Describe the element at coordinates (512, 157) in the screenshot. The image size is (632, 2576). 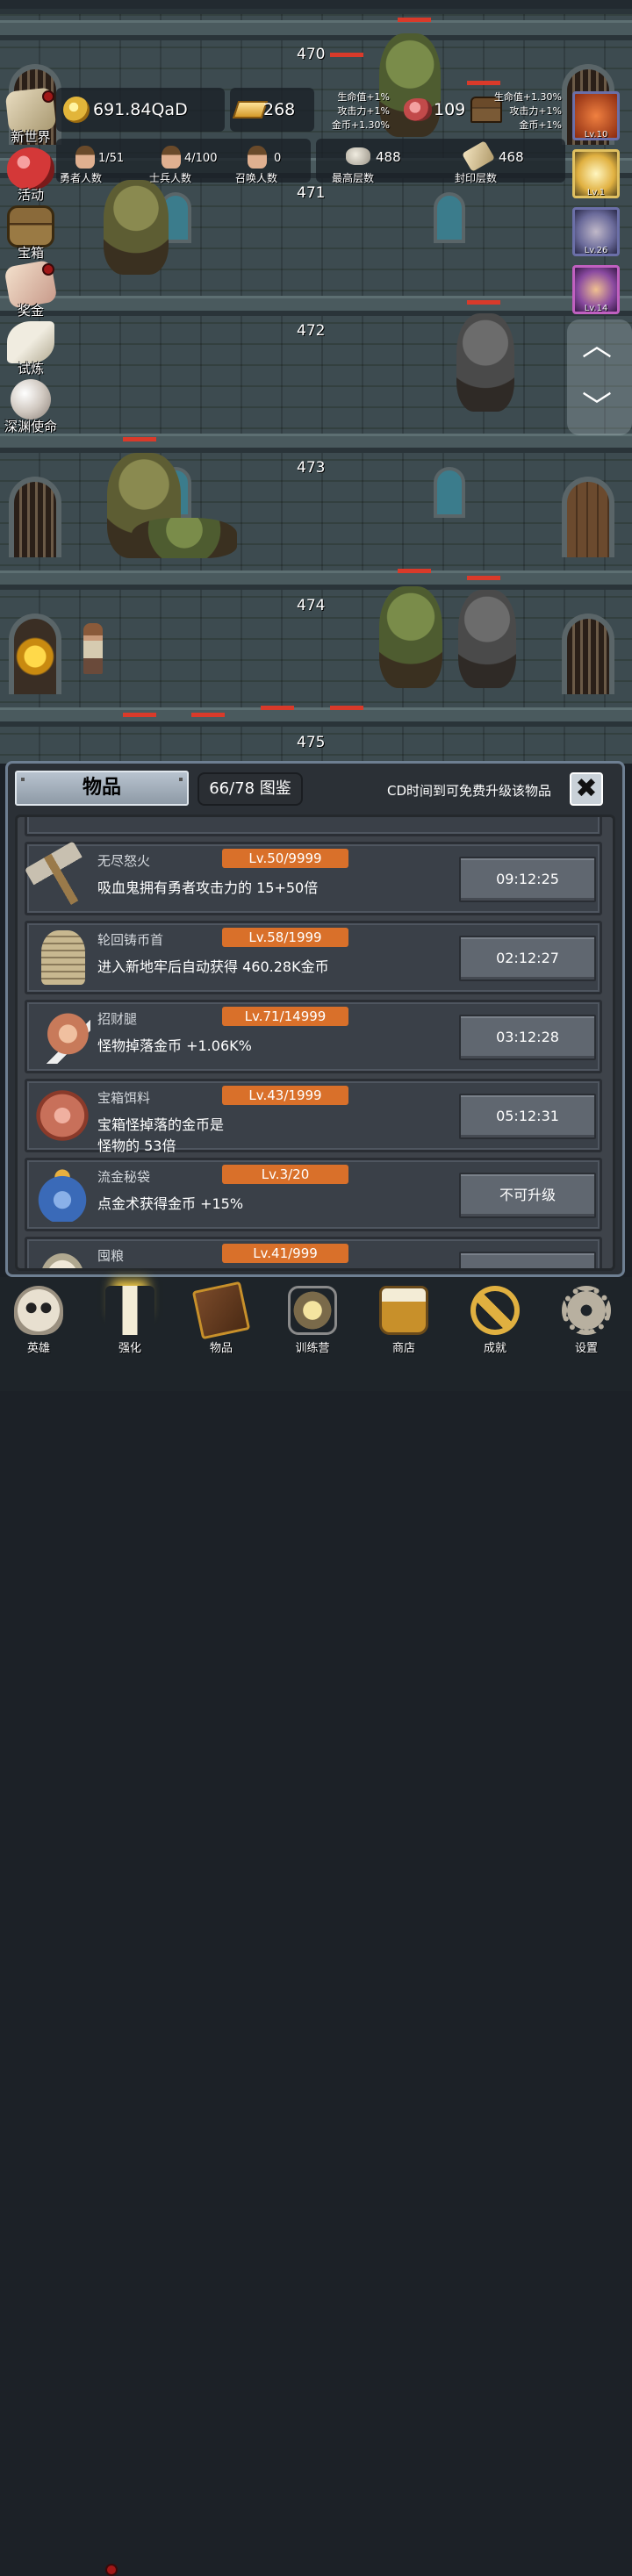
I see `sealed-floor: 468` at that location.